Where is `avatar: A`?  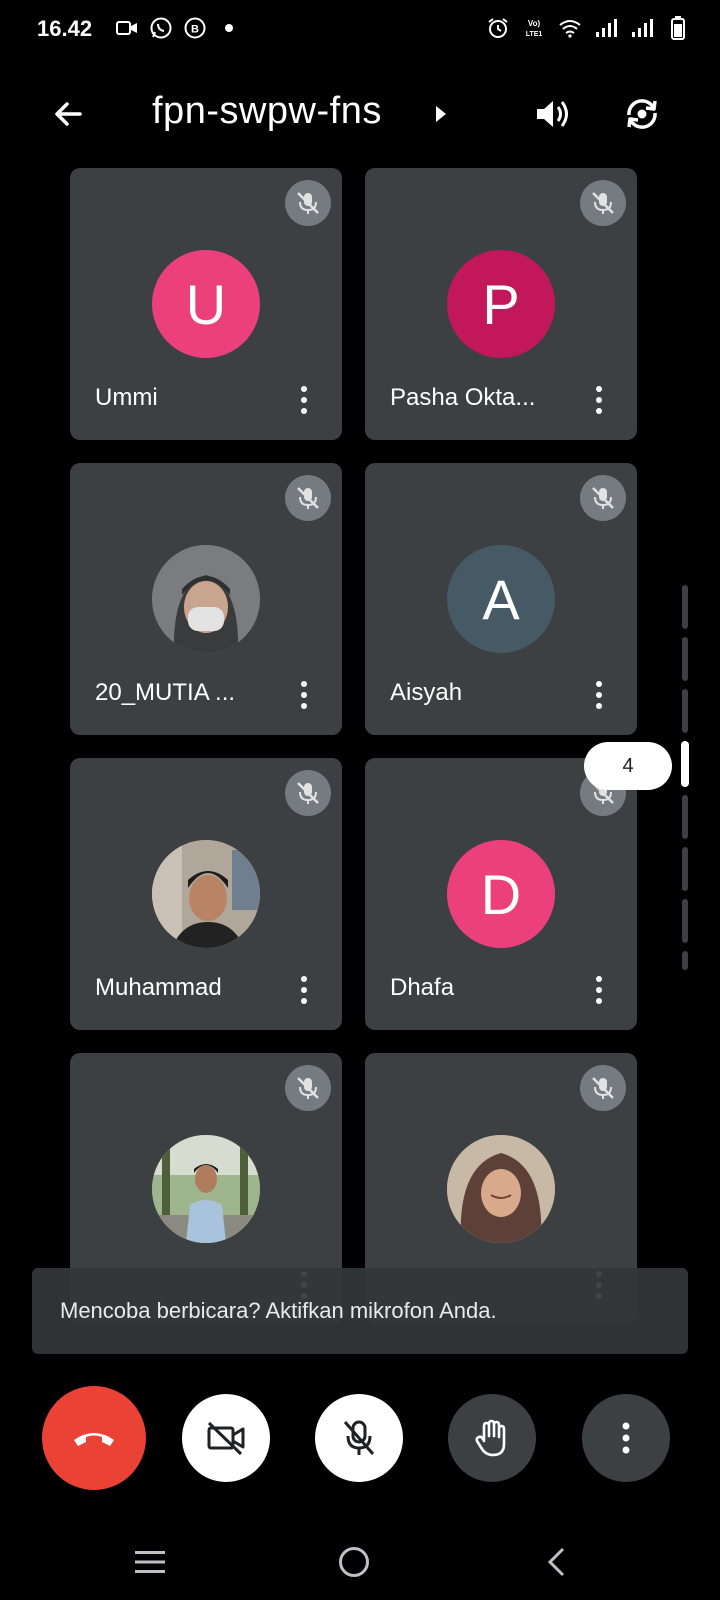
avatar: A is located at coordinates (501, 599).